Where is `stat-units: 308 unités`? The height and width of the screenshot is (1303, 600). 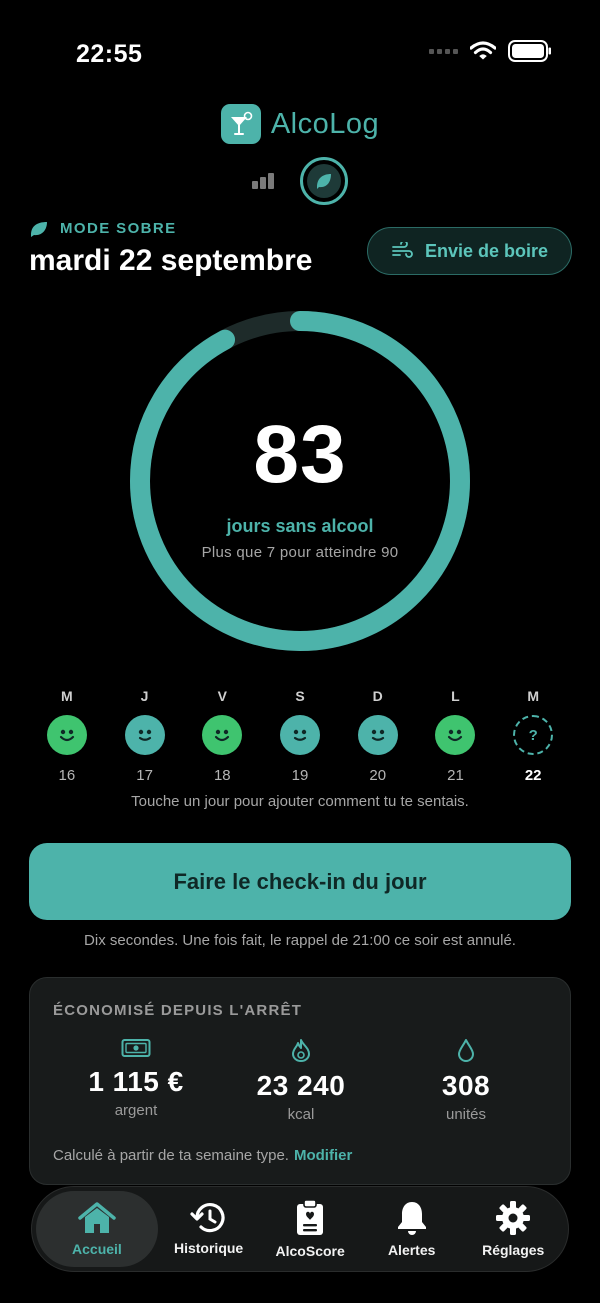 stat-units: 308 unités is located at coordinates (466, 1080).